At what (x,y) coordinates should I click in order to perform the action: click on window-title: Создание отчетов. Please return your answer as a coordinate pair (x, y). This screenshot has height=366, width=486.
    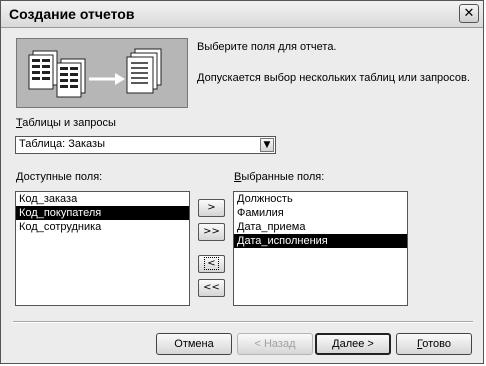
    Looking at the image, I should click on (72, 14).